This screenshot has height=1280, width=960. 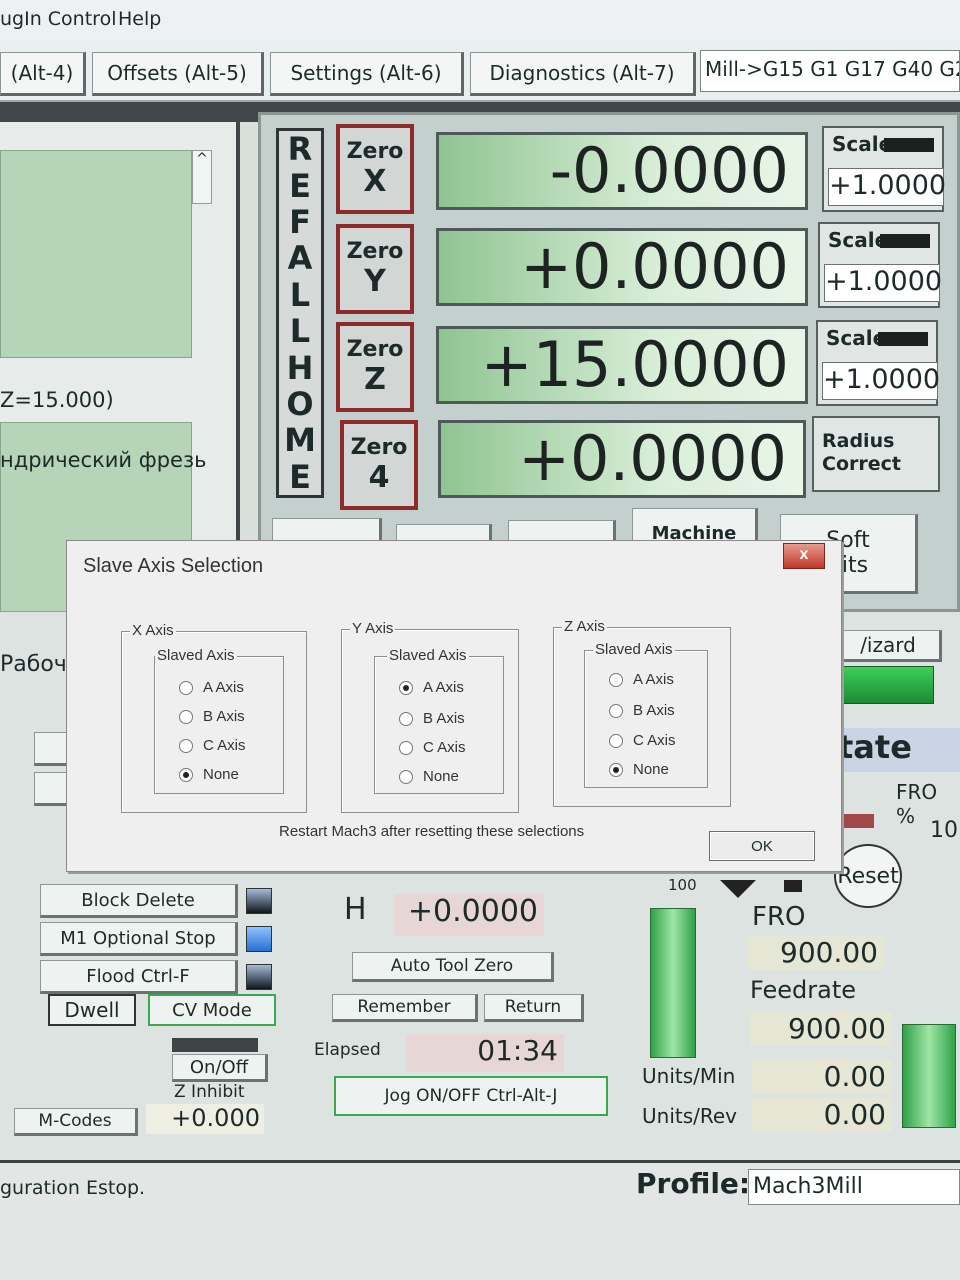 I want to click on reset-button: Reset, so click(x=868, y=876).